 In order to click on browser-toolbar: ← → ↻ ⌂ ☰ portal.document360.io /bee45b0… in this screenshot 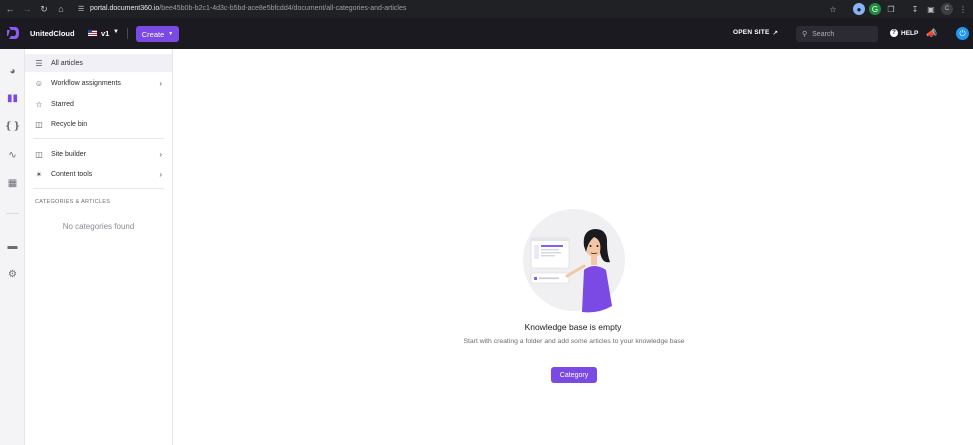, I will do `click(486, 9)`.